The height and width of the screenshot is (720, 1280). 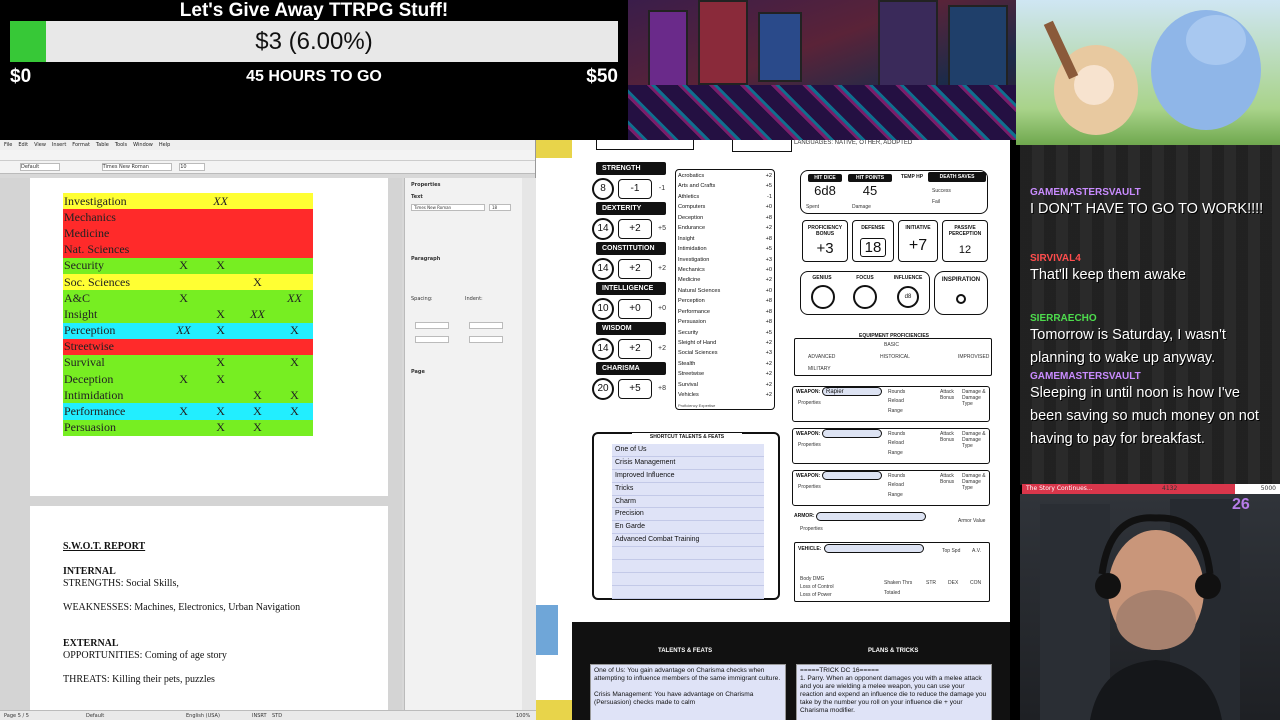 What do you see at coordinates (114, 428) in the screenshot?
I see `skill-name-cell: Persuasion` at bounding box center [114, 428].